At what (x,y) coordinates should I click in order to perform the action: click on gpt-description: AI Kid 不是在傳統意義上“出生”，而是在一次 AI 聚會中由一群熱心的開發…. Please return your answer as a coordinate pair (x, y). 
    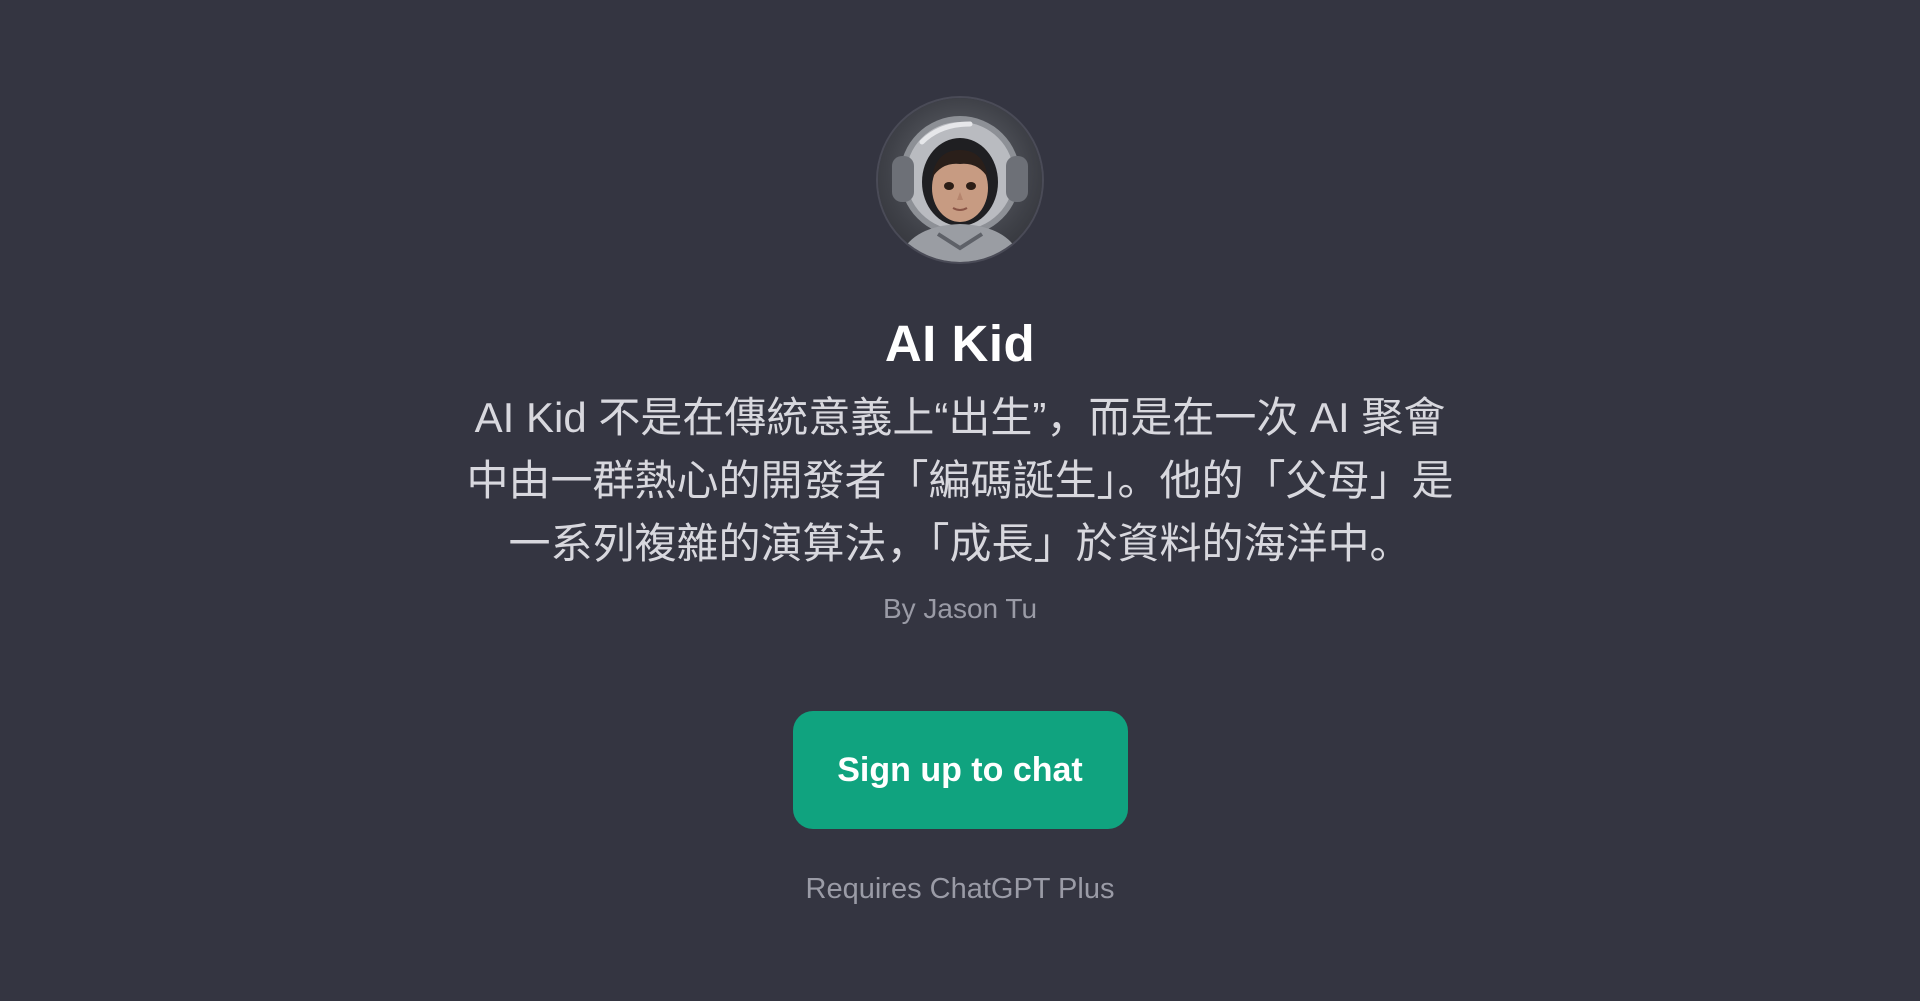
    Looking at the image, I should click on (960, 481).